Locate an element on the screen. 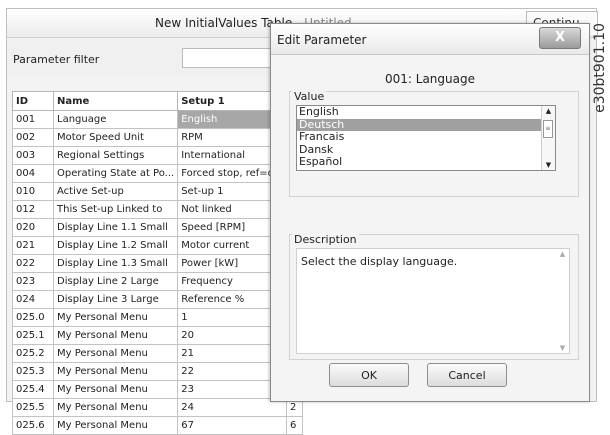 Image resolution: width=610 pixels, height=435 pixels. cell-id: 025.3 is located at coordinates (33, 371).